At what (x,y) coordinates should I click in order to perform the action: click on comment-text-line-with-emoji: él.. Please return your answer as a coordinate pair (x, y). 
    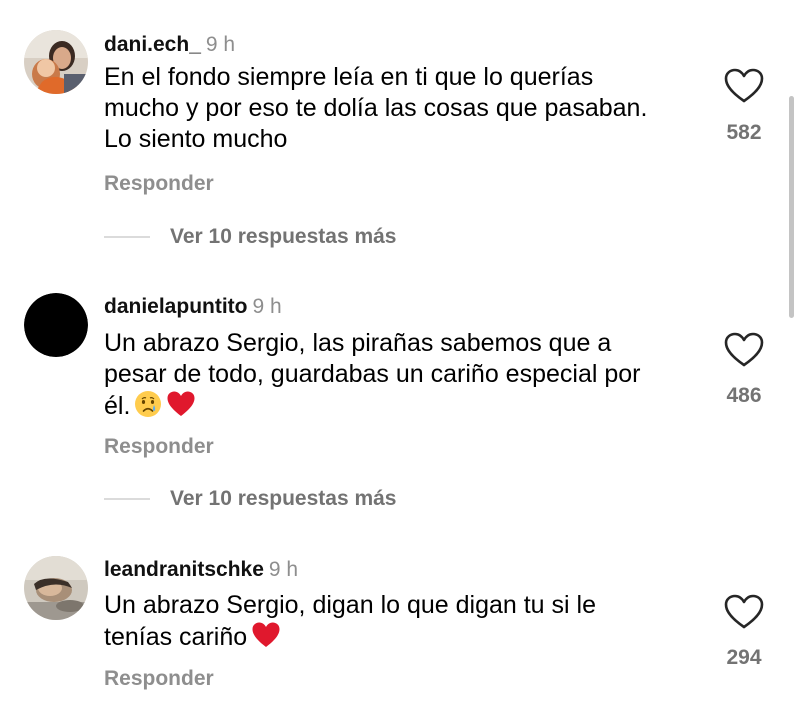
    Looking at the image, I should click on (409, 408).